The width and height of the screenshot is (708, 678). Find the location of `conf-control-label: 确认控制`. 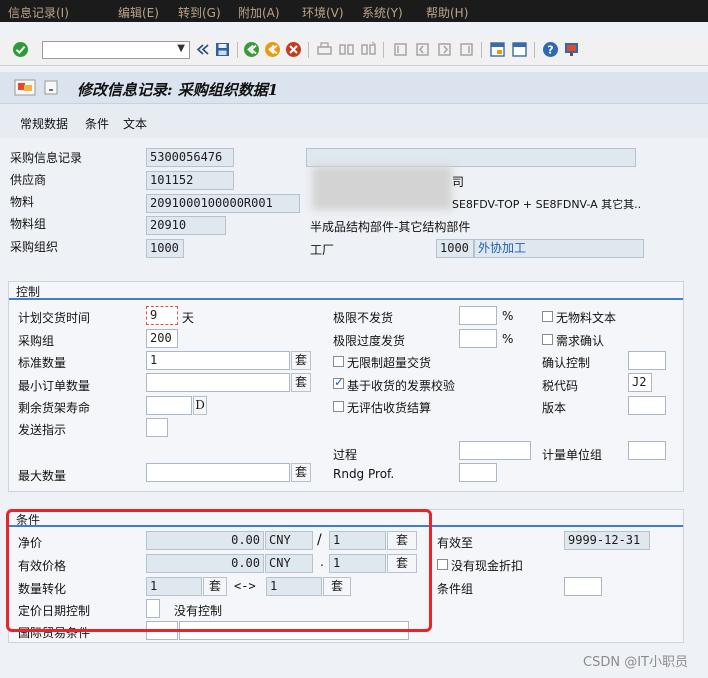

conf-control-label: 确认控制 is located at coordinates (566, 363).